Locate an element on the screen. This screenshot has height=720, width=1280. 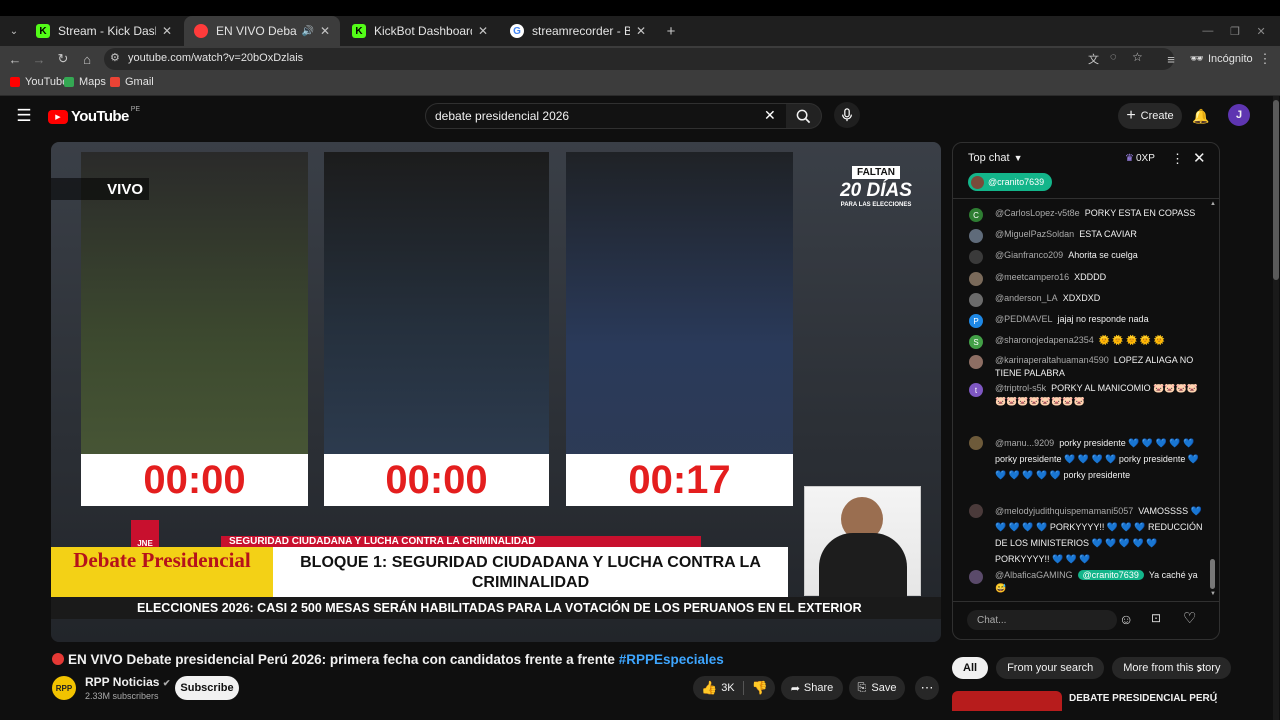
browser-tab-google-search: G streamrecorder - Buscar con Go ✕ is located at coordinates (578, 31).